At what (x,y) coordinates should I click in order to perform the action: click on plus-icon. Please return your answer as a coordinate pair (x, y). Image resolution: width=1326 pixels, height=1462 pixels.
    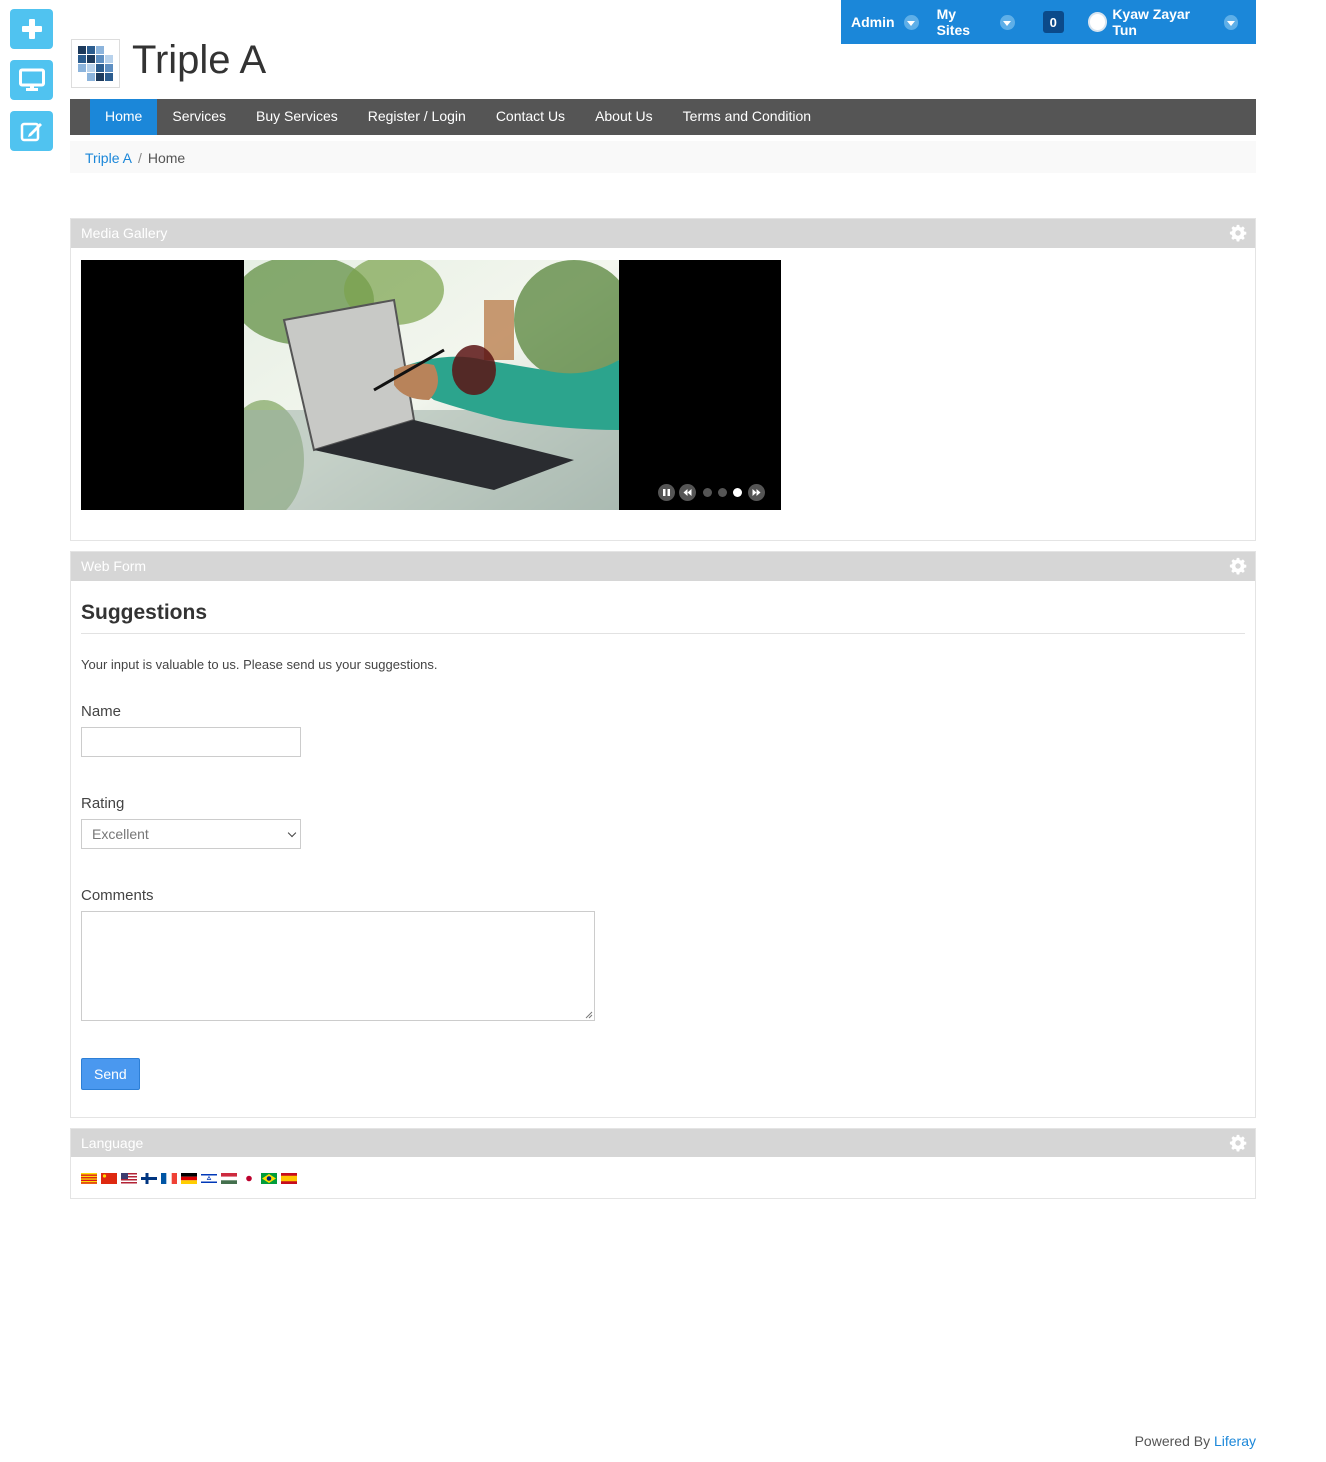
    Looking at the image, I should click on (31, 29).